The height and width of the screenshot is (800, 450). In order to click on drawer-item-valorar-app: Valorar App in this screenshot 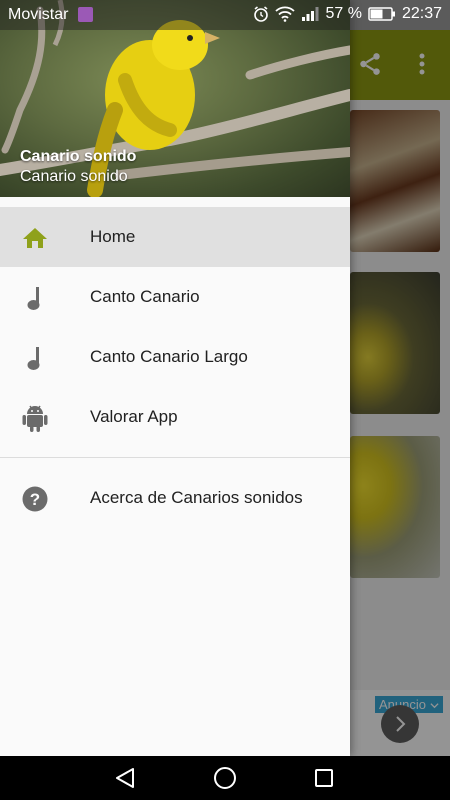, I will do `click(175, 417)`.